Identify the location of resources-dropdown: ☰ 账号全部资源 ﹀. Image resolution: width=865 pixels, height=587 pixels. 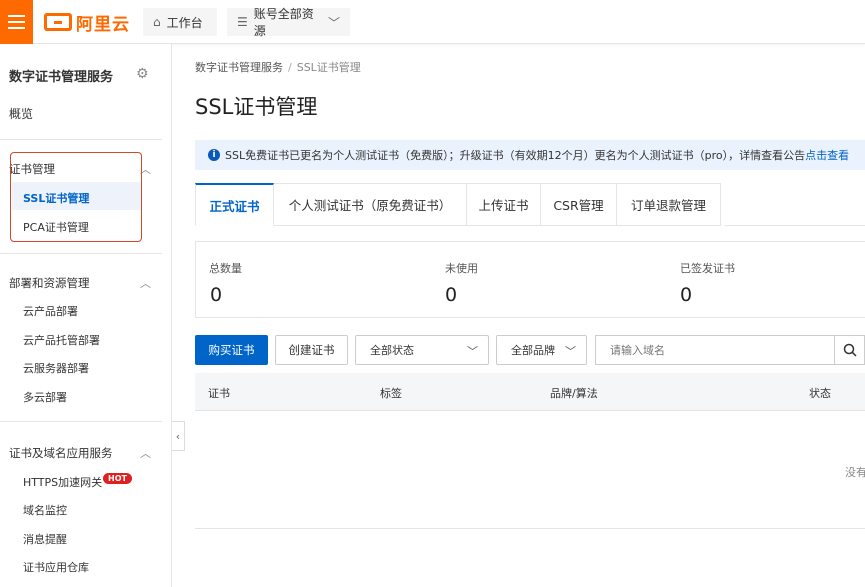
(288, 22).